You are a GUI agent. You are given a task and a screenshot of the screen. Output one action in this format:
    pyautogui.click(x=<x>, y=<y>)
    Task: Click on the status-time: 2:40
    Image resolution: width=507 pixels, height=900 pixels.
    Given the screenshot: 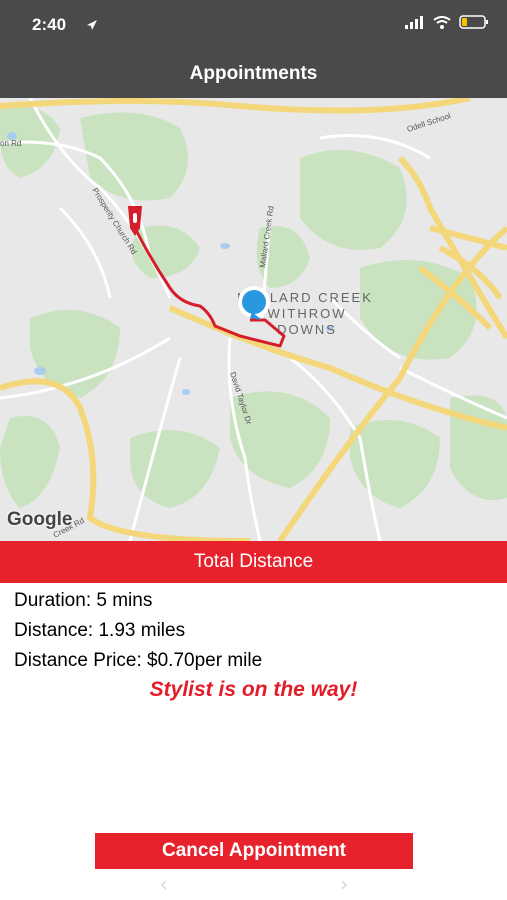 What is the action you would take?
    pyautogui.click(x=49, y=24)
    